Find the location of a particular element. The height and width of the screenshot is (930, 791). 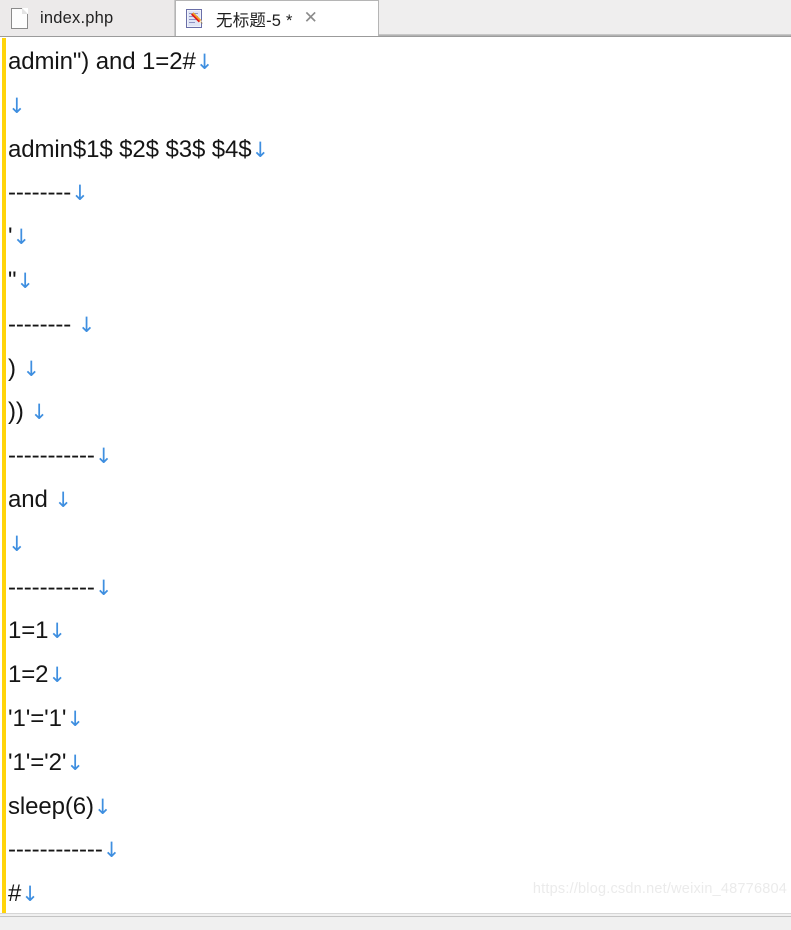

code-line-text: '1'='1' is located at coordinates (37, 718).